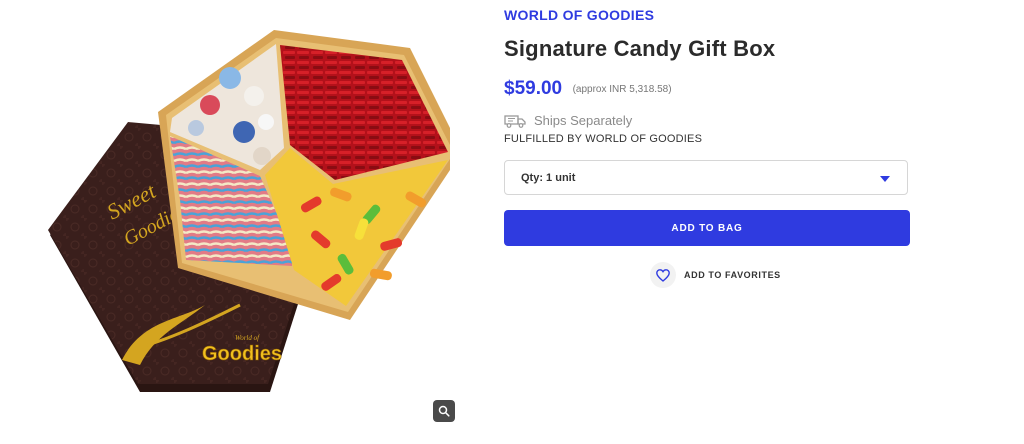 The width and height of the screenshot is (1024, 444). I want to click on logo-goodies-text: Goodies, so click(242, 354).